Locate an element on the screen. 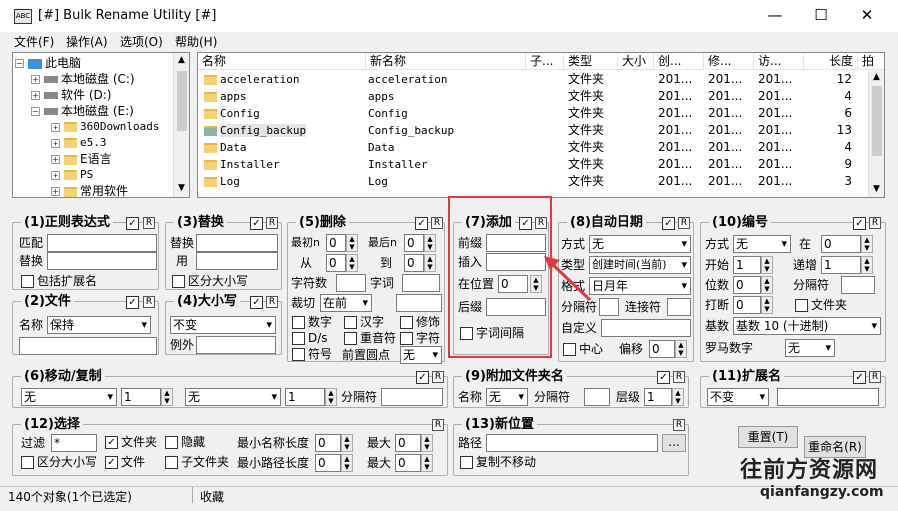  roman-select: 无 is located at coordinates (810, 348).